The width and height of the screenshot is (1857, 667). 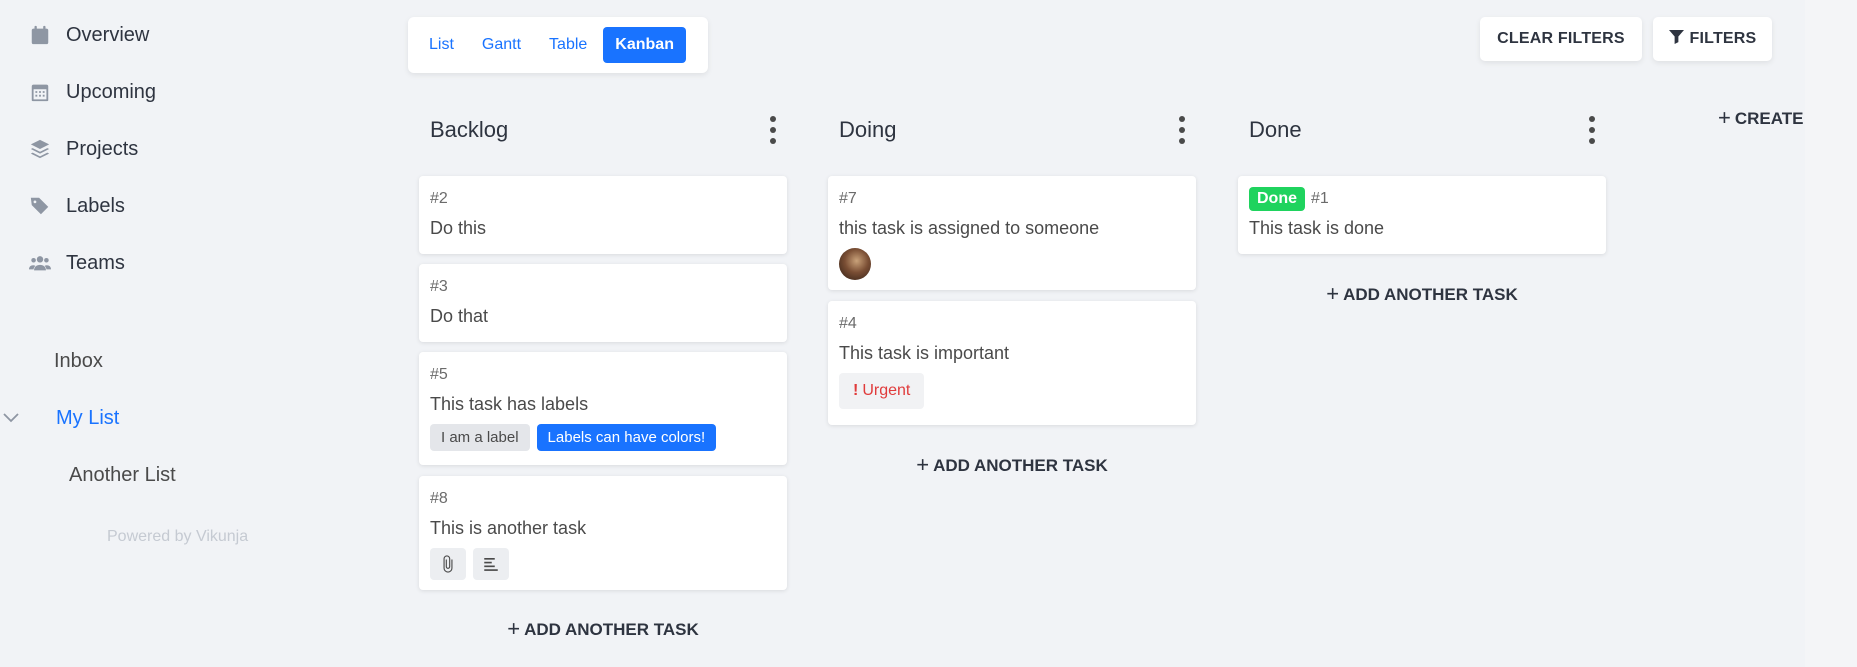 I want to click on task-id-row: Done #1, so click(x=1422, y=199).